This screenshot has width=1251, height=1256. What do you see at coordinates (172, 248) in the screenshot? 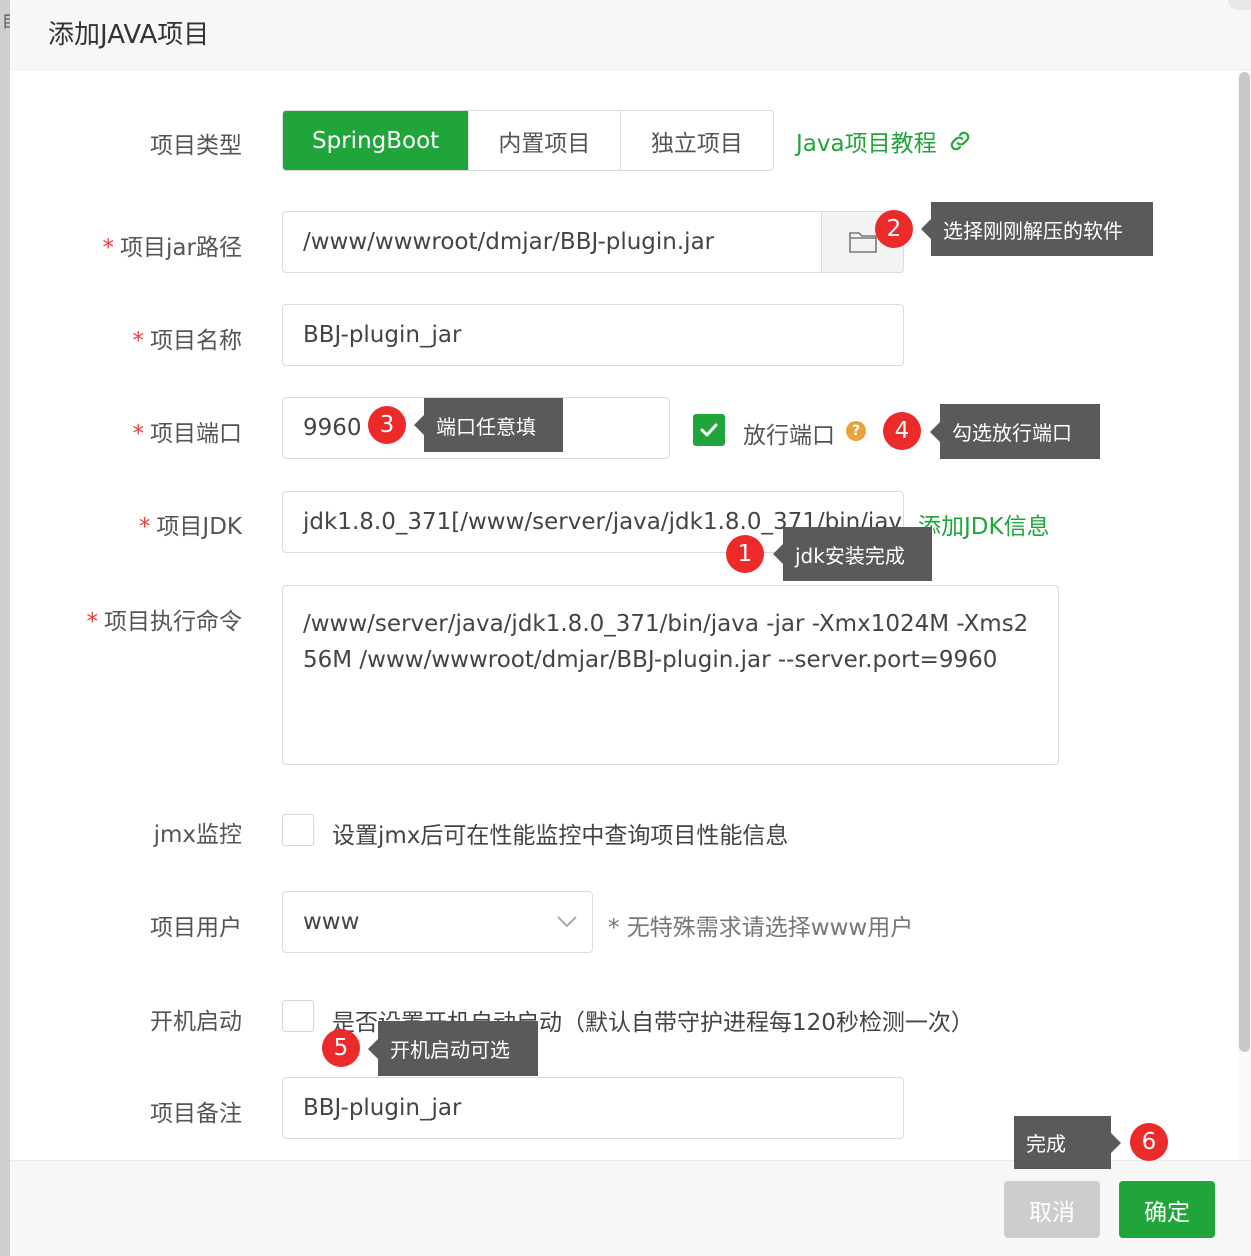
I see `jar-path-label: * 项目jar路径` at bounding box center [172, 248].